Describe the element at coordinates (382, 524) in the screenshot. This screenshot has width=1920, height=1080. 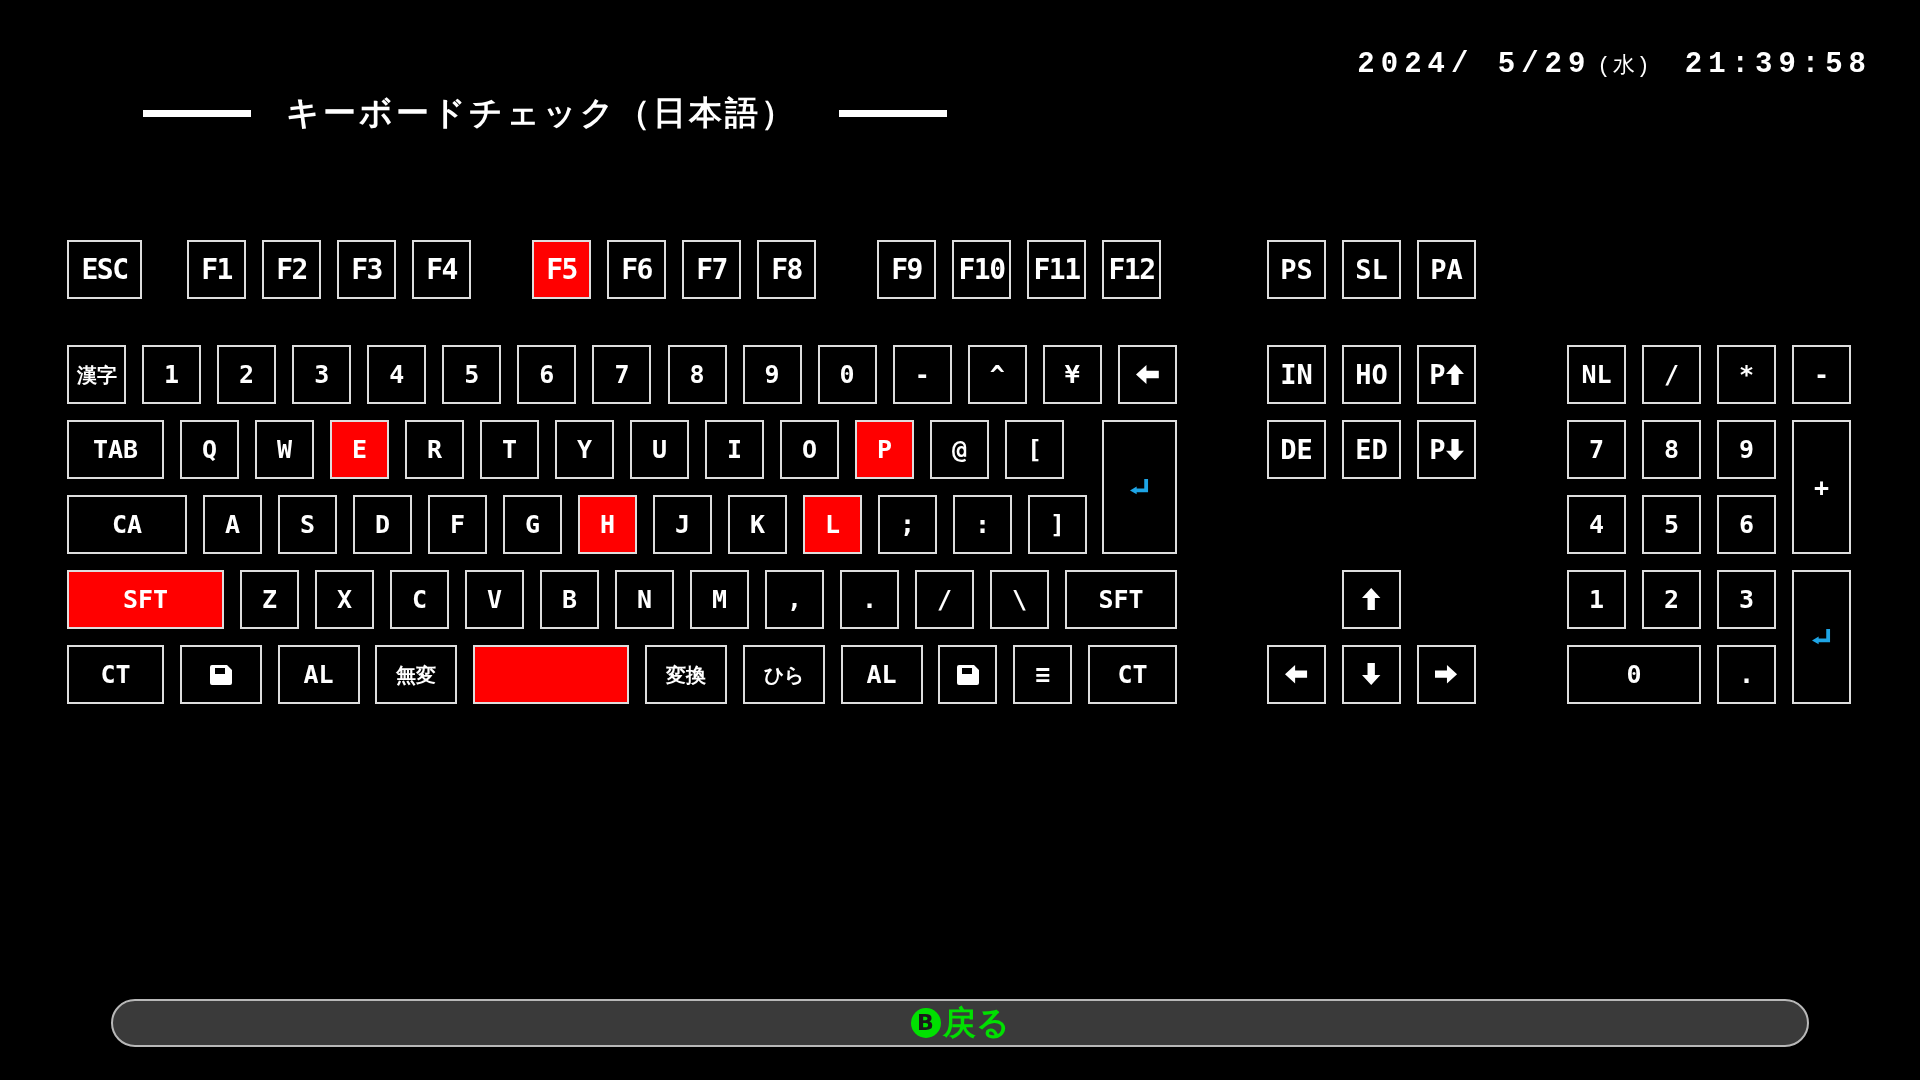
I see `keyboard-key: D` at that location.